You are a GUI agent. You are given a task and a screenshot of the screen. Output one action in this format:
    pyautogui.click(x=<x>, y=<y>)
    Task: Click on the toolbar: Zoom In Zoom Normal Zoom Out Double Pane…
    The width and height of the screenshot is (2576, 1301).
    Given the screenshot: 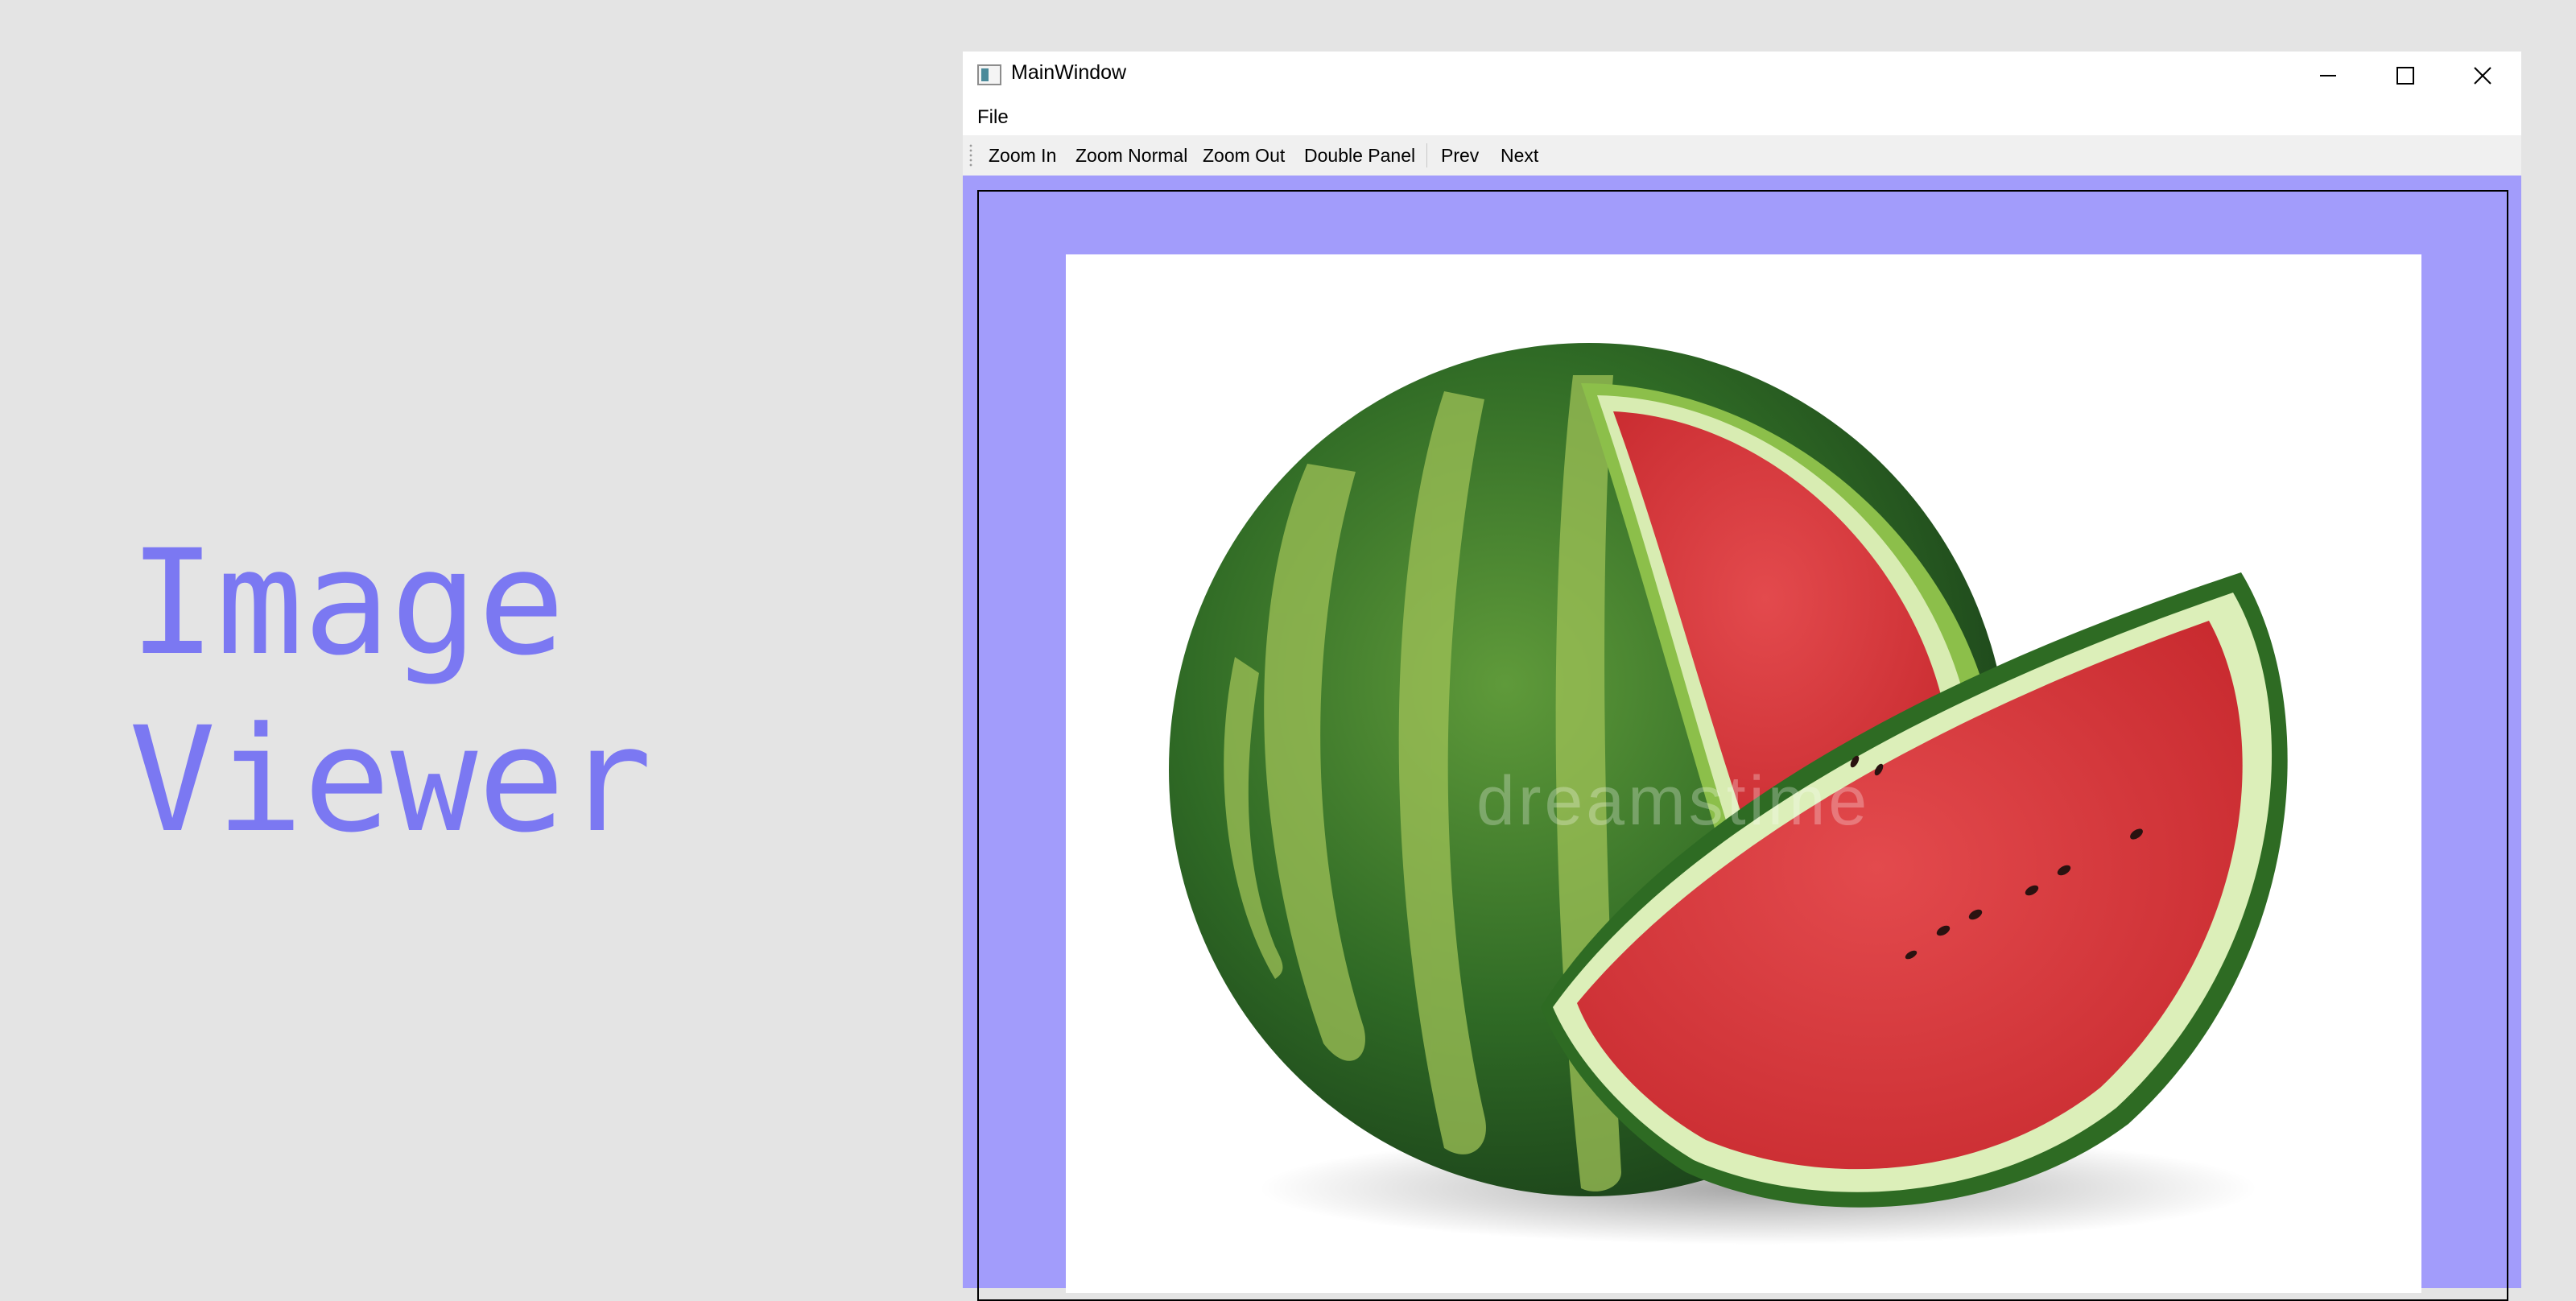 What is the action you would take?
    pyautogui.click(x=1742, y=155)
    